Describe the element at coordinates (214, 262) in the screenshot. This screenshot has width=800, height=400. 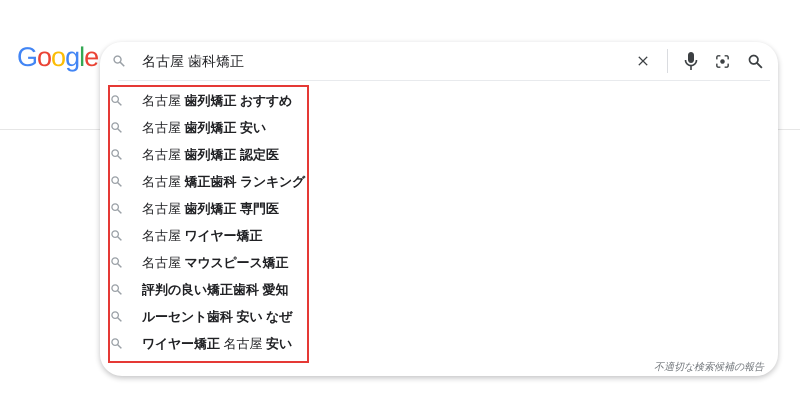
I see `suggestion-item: 名古屋 マウスピース矯正` at that location.